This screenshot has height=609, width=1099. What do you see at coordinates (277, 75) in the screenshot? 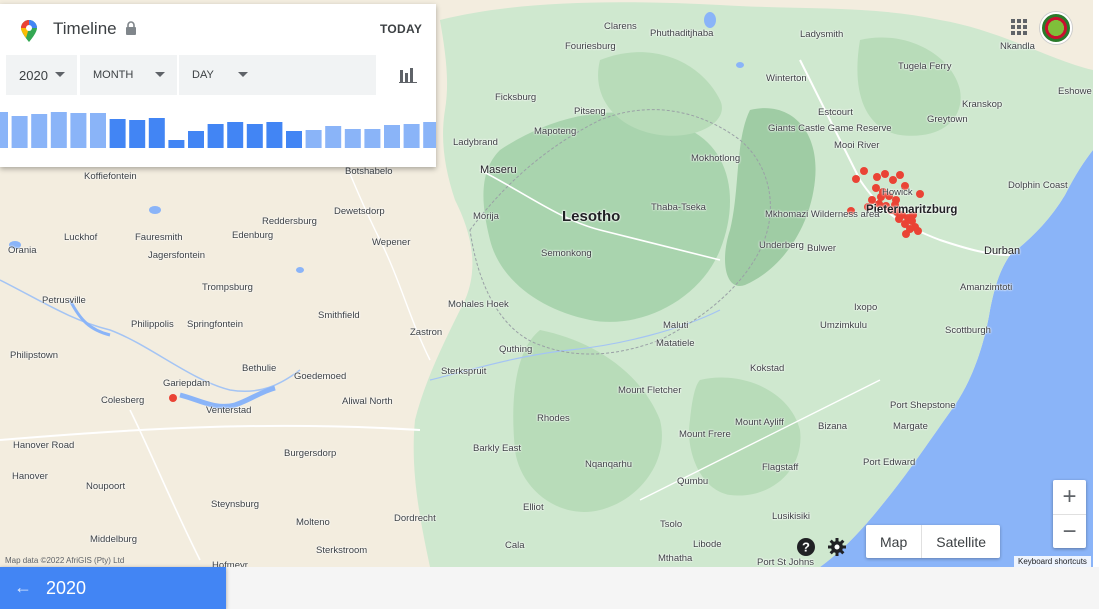
I see `day-select: DAY` at bounding box center [277, 75].